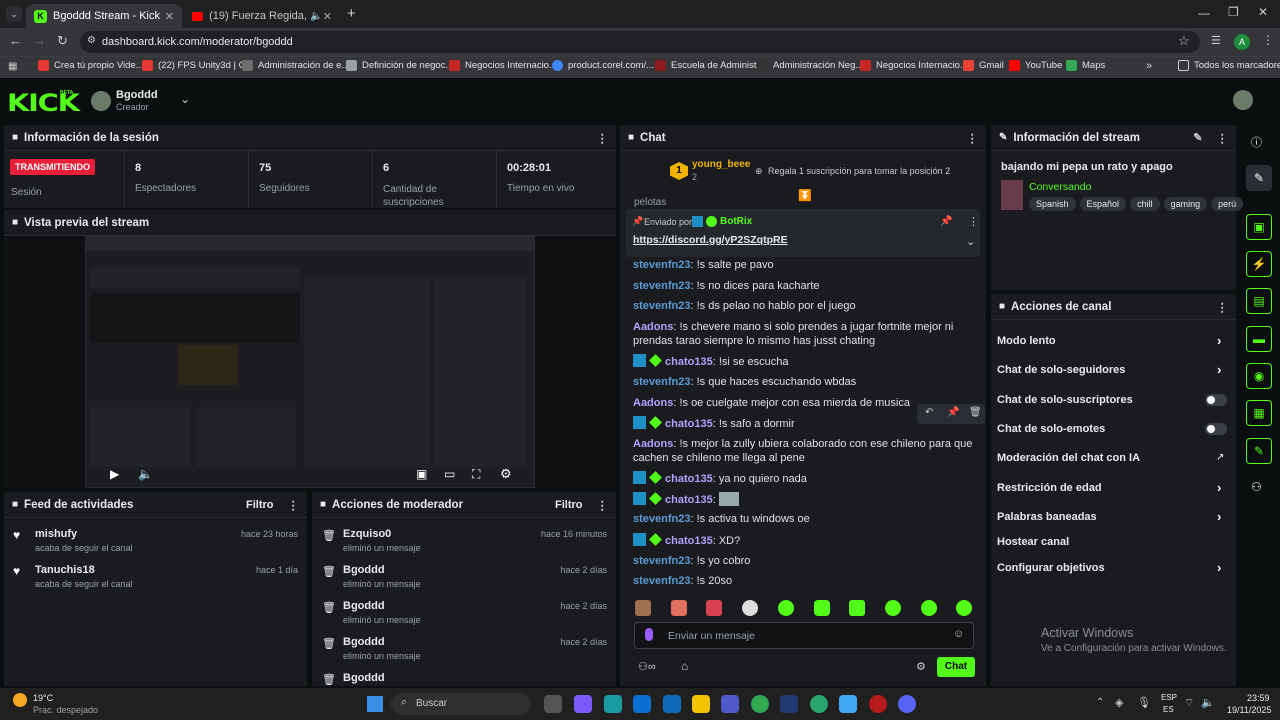 This screenshot has height=720, width=1280. What do you see at coordinates (1220, 457) in the screenshot?
I see `external-link-icon: ↗` at bounding box center [1220, 457].